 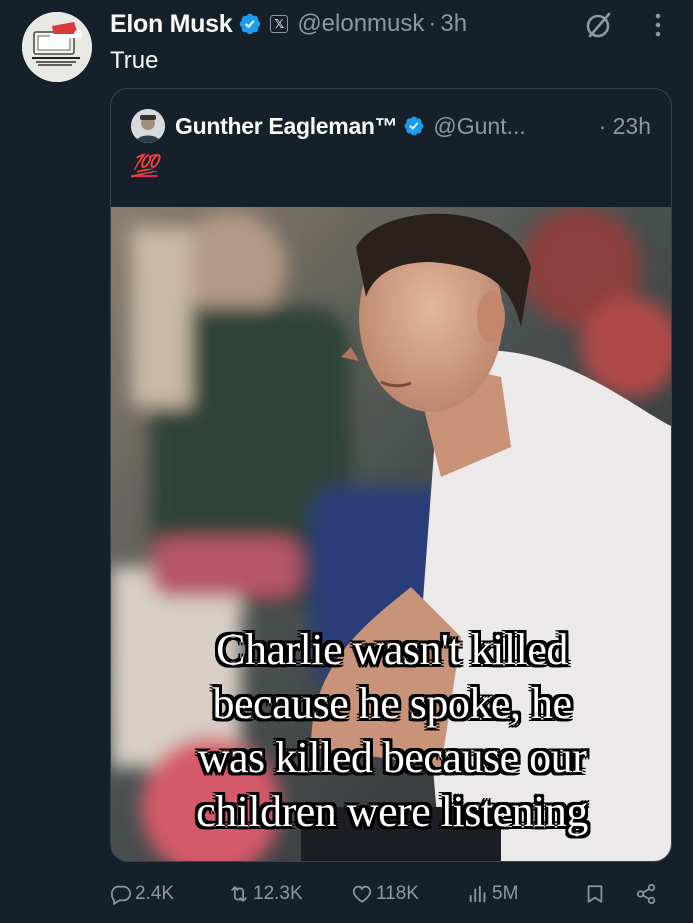 I want to click on action-bar: 2.4K 12.3K 118K 5M, so click(x=390, y=894).